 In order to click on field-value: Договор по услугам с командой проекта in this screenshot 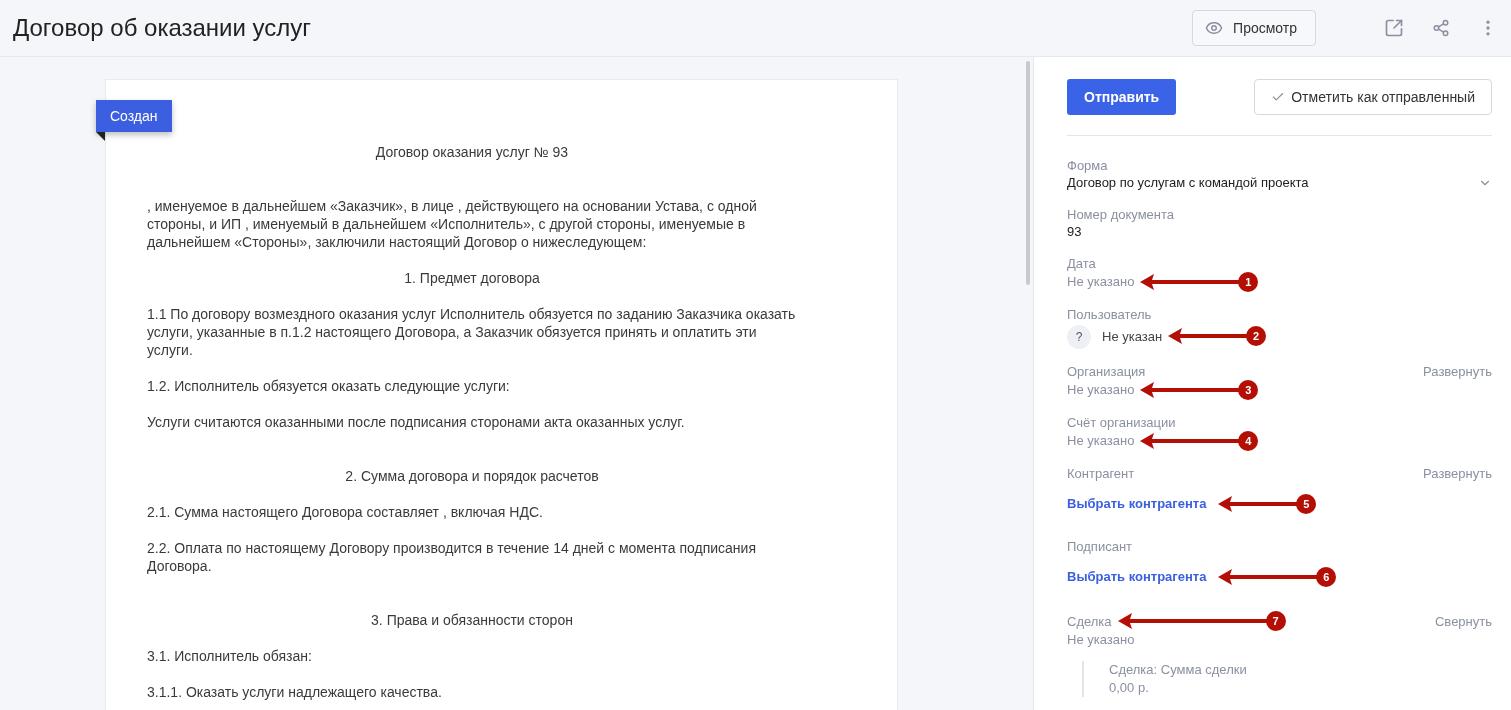, I will do `click(1188, 183)`.